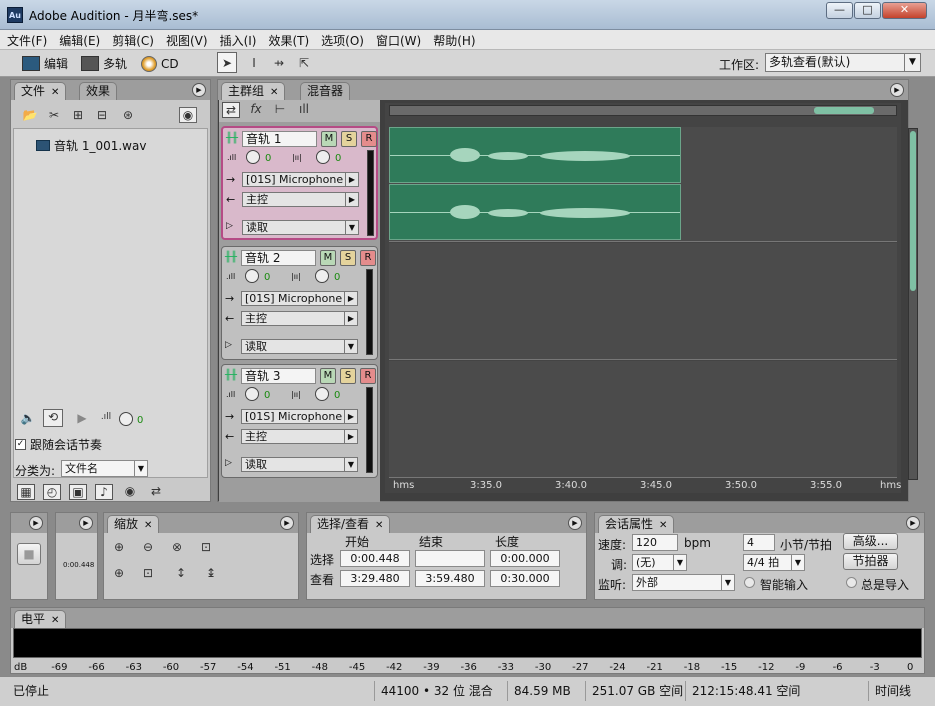  Describe the element at coordinates (368, 376) in the screenshot. I see `record-button: R` at that location.